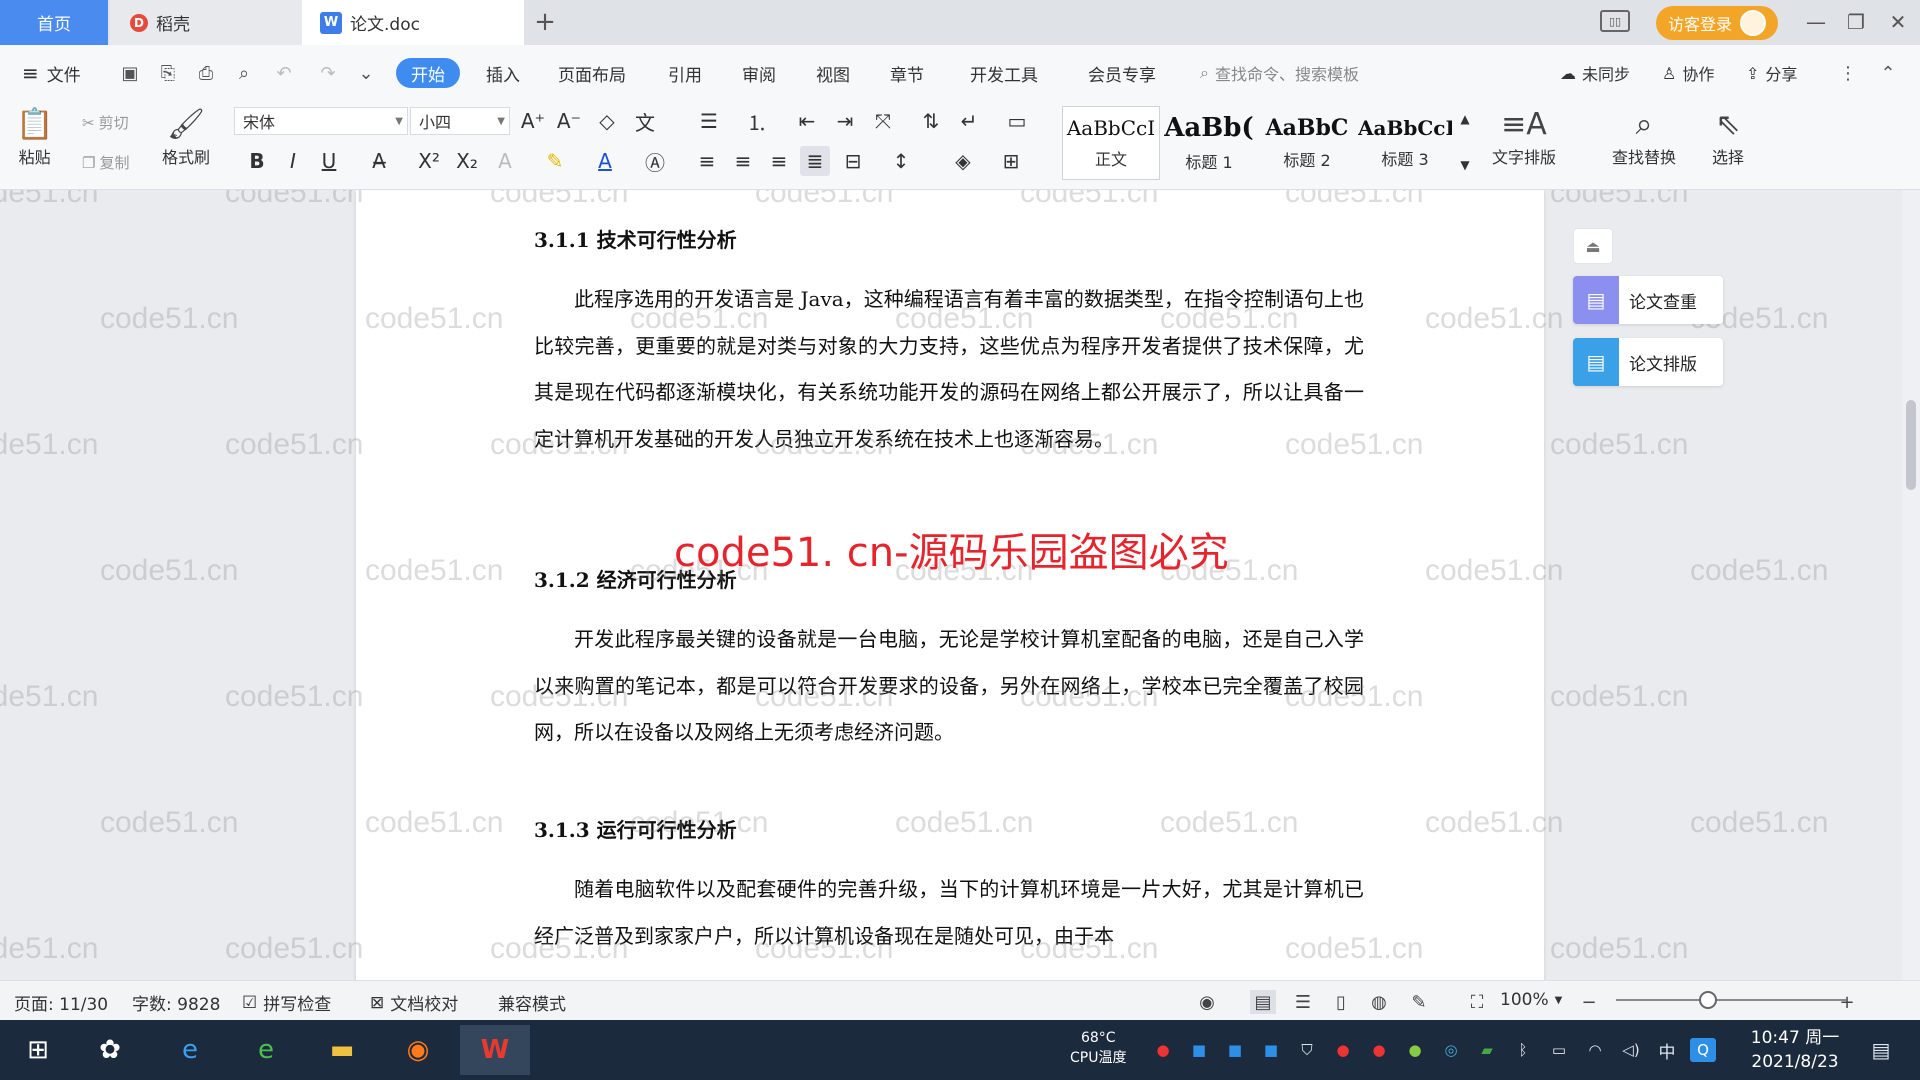 Image resolution: width=1920 pixels, height=1080 pixels. Describe the element at coordinates (460, 121) in the screenshot. I see `font-size-select: 小四 ▼` at that location.